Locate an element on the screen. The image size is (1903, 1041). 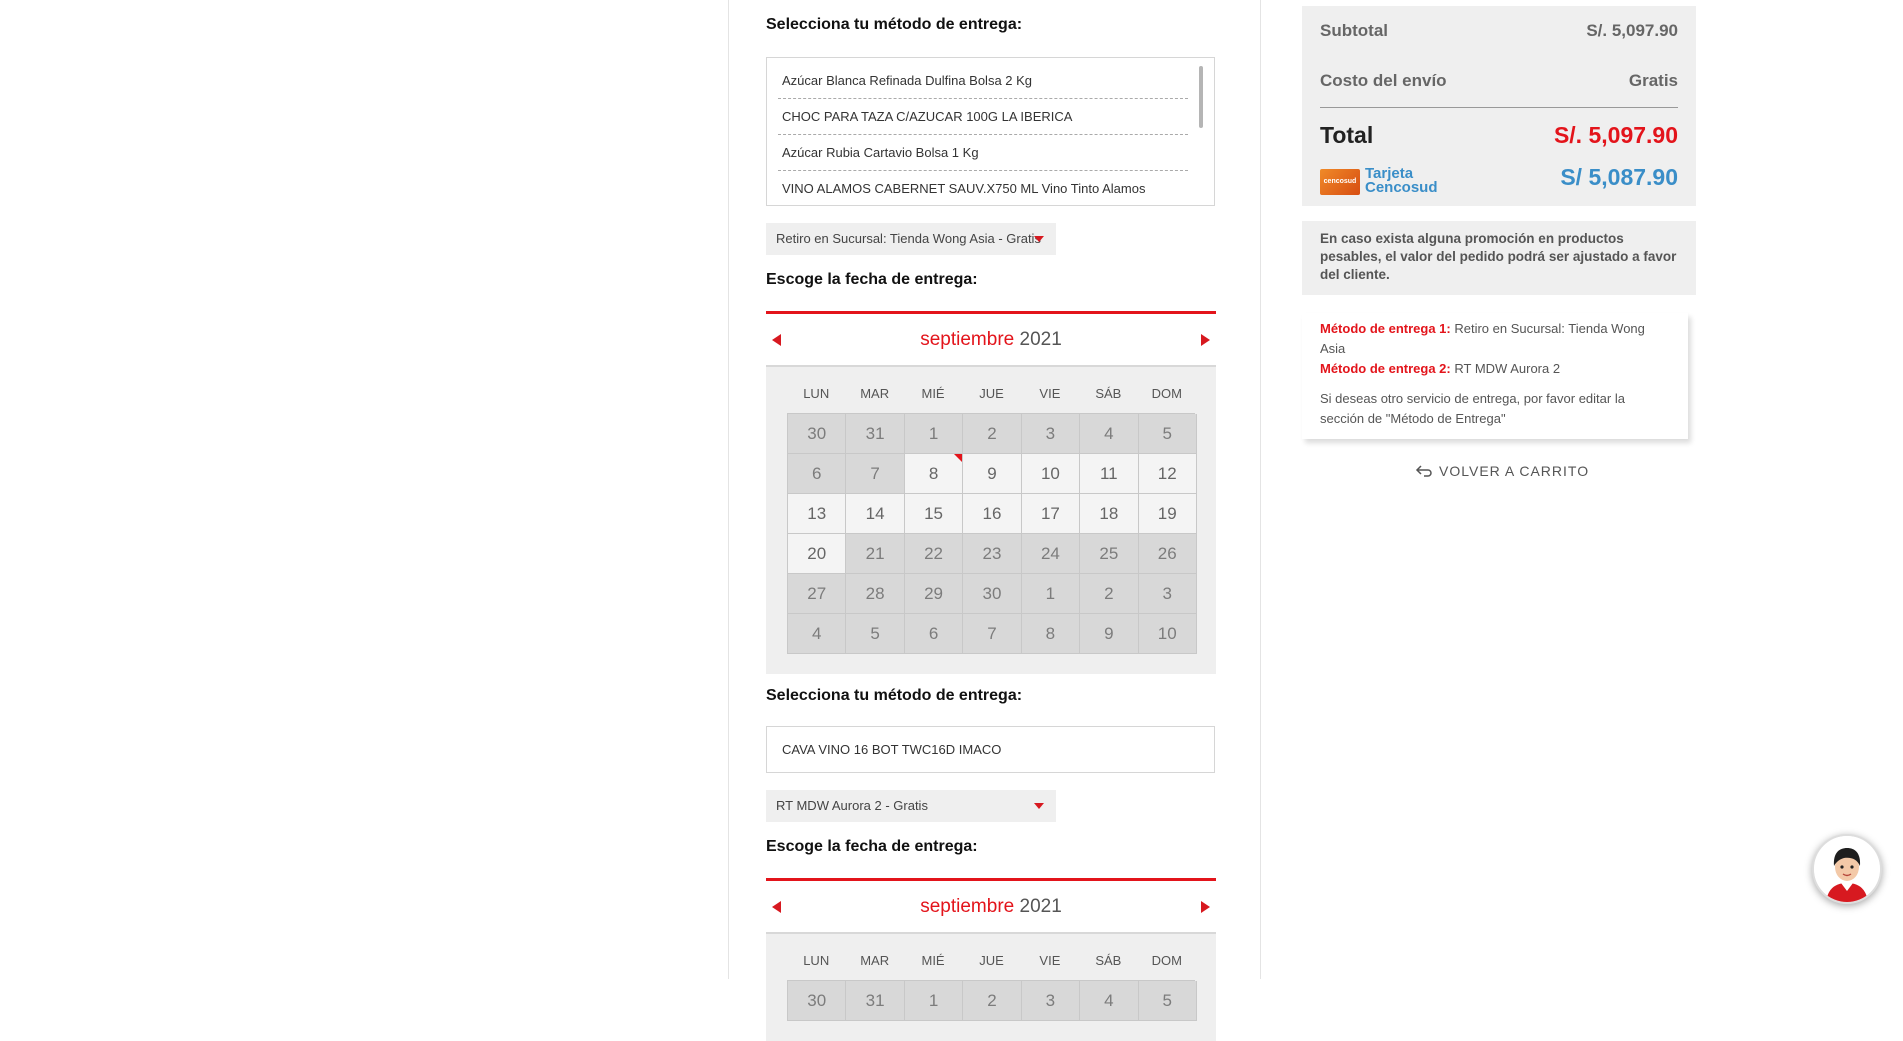
calendar-day: 2 is located at coordinates (1109, 594).